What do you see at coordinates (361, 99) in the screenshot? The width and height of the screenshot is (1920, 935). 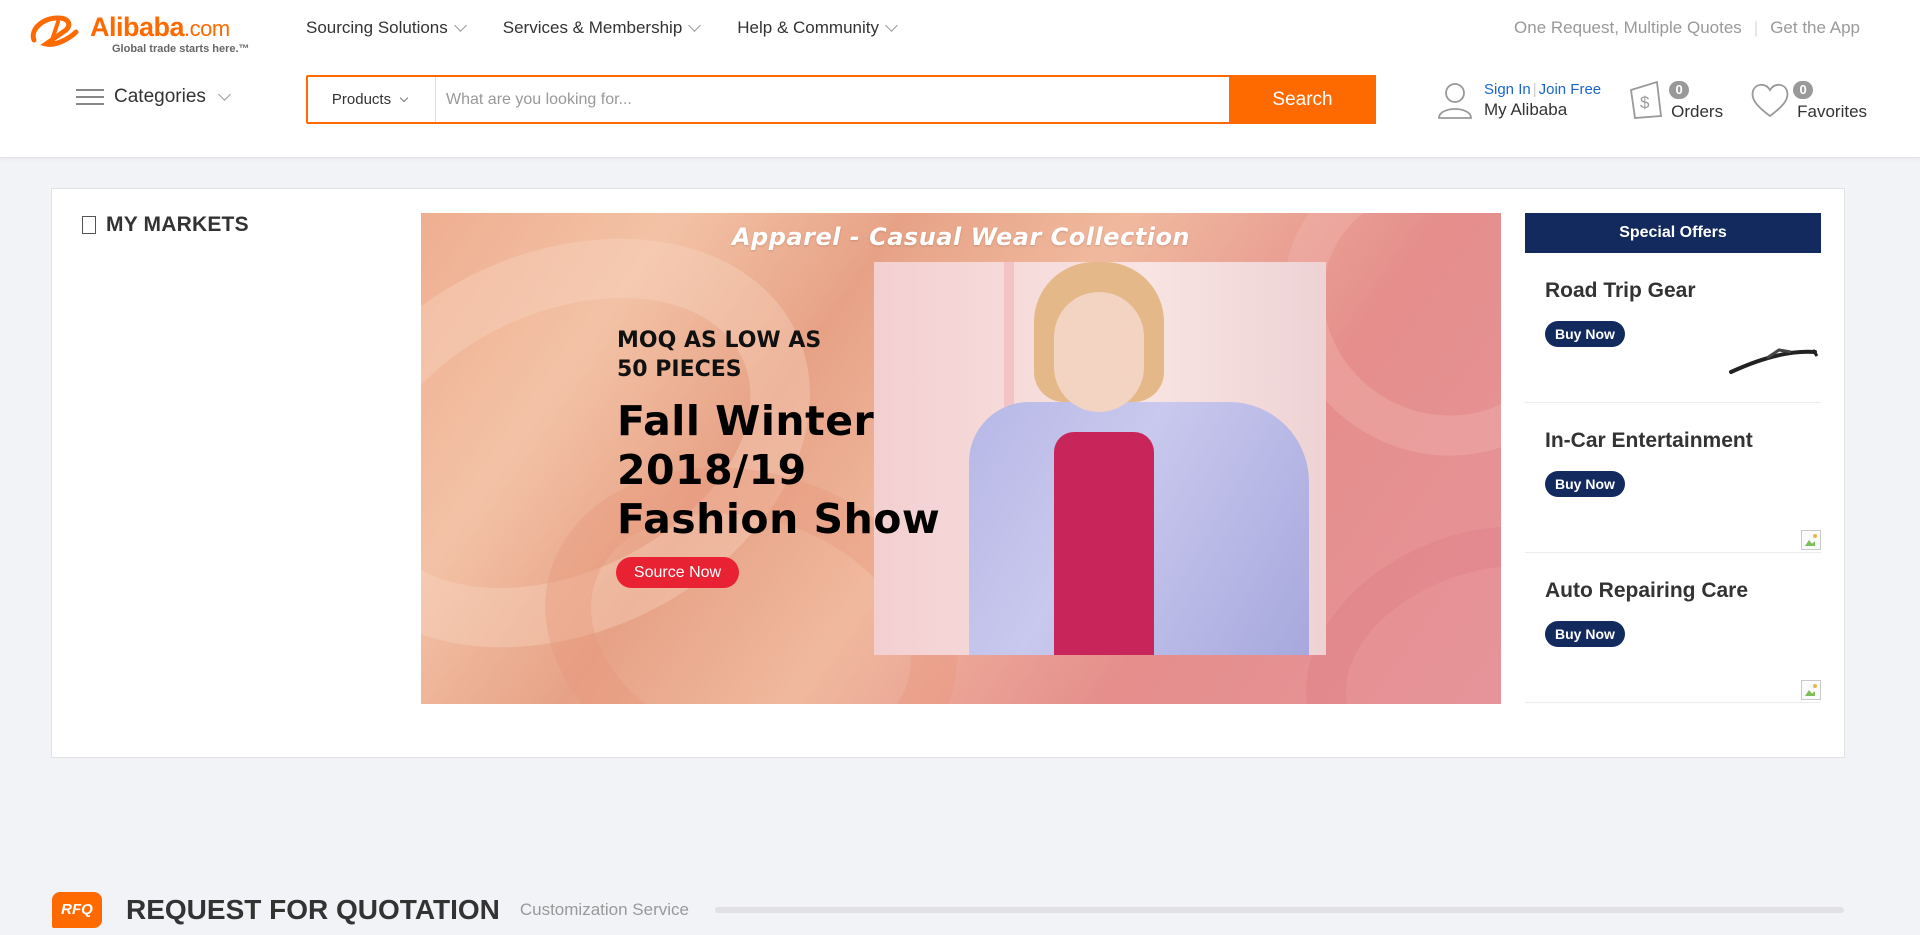 I see `search-type-label: Products` at bounding box center [361, 99].